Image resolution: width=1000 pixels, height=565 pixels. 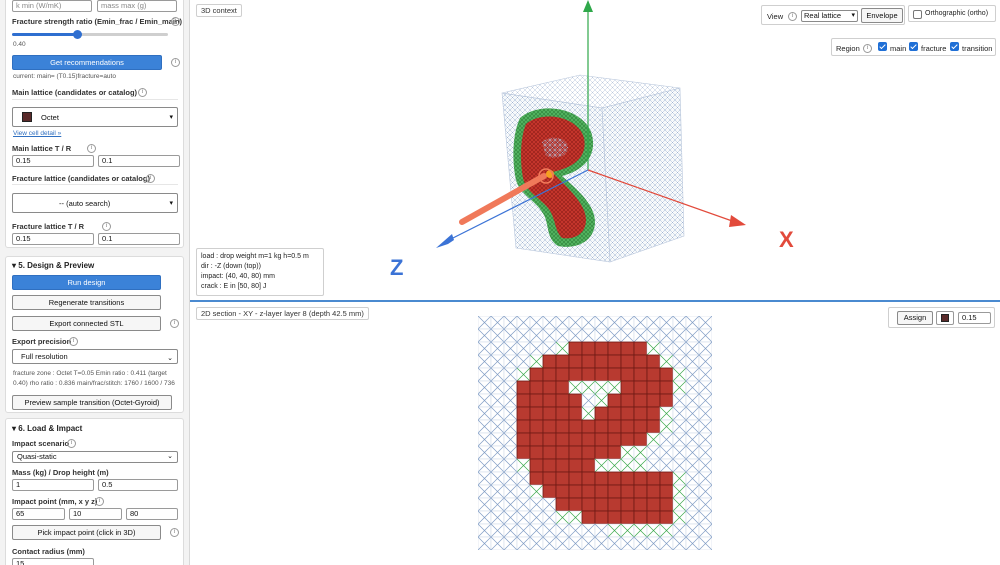 What do you see at coordinates (137, 6) in the screenshot?
I see `mass-max-input: mass max (g)` at bounding box center [137, 6].